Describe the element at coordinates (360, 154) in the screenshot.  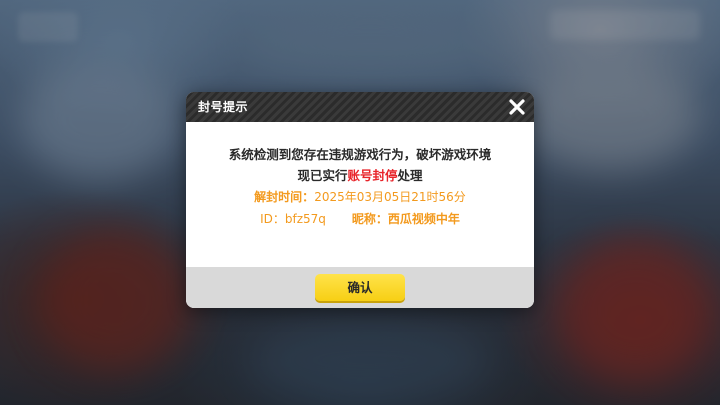
I see `message-line-1: 系统检测到您存在违规游戏行为，破坏游戏环境` at that location.